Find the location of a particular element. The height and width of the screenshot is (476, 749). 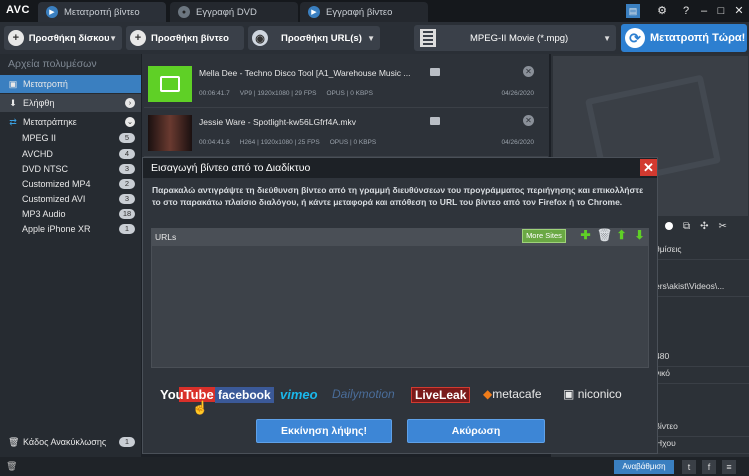

tab-label: Εγγραφή βίντεο is located at coordinates (359, 12).